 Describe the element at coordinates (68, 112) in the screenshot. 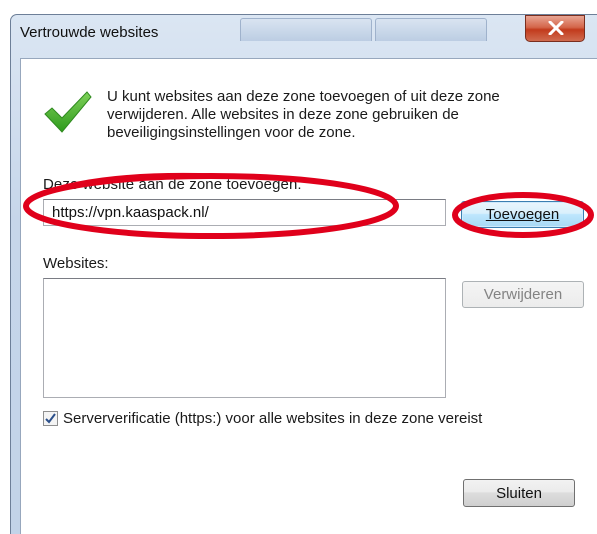

I see `checkmark-icon` at that location.